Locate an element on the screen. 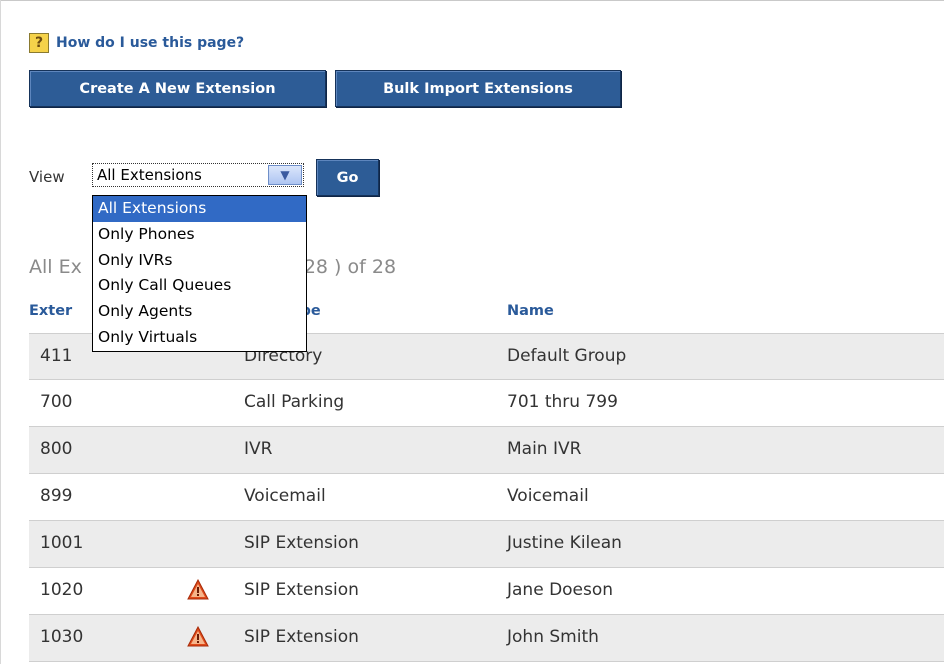 The image size is (944, 664). left-border is located at coordinates (0, 332).